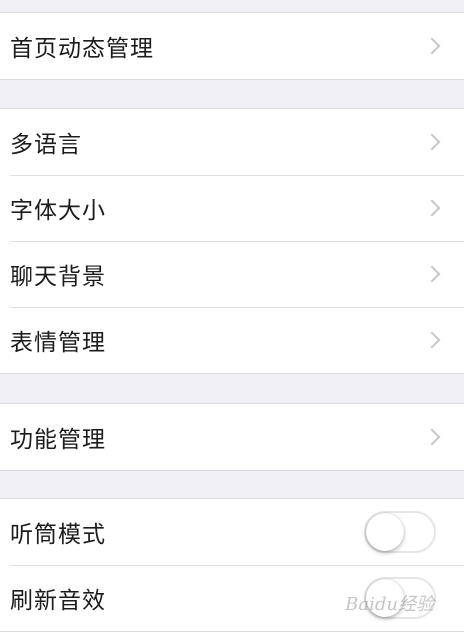  What do you see at coordinates (389, 604) in the screenshot?
I see `baidu-watermark: Baidu经验` at bounding box center [389, 604].